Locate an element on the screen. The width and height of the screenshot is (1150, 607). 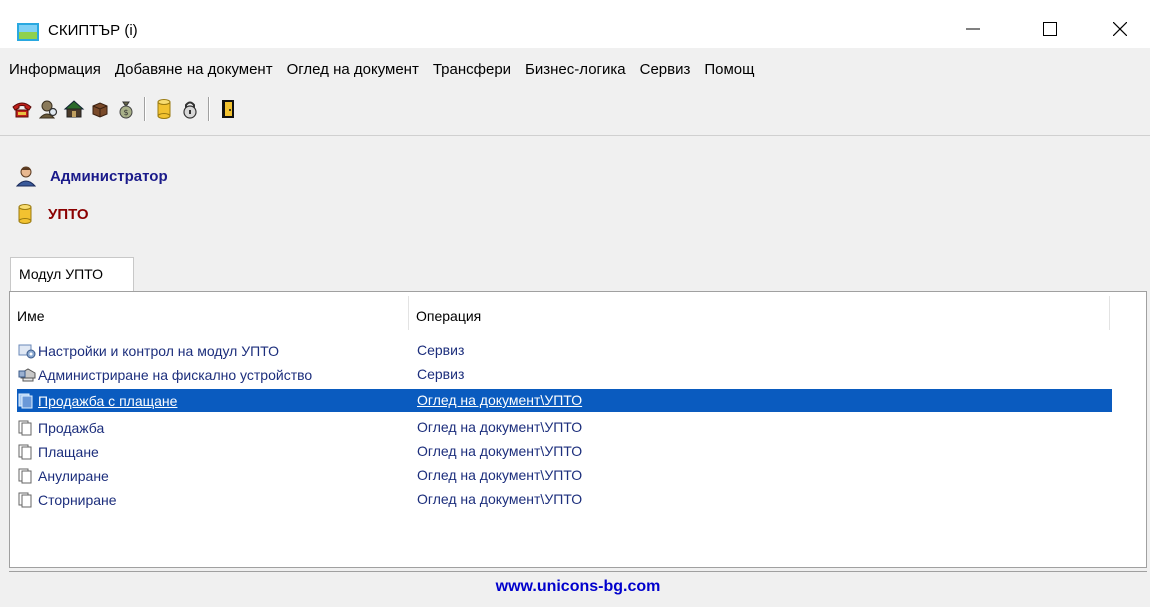
close-button is located at coordinates (1120, 29).